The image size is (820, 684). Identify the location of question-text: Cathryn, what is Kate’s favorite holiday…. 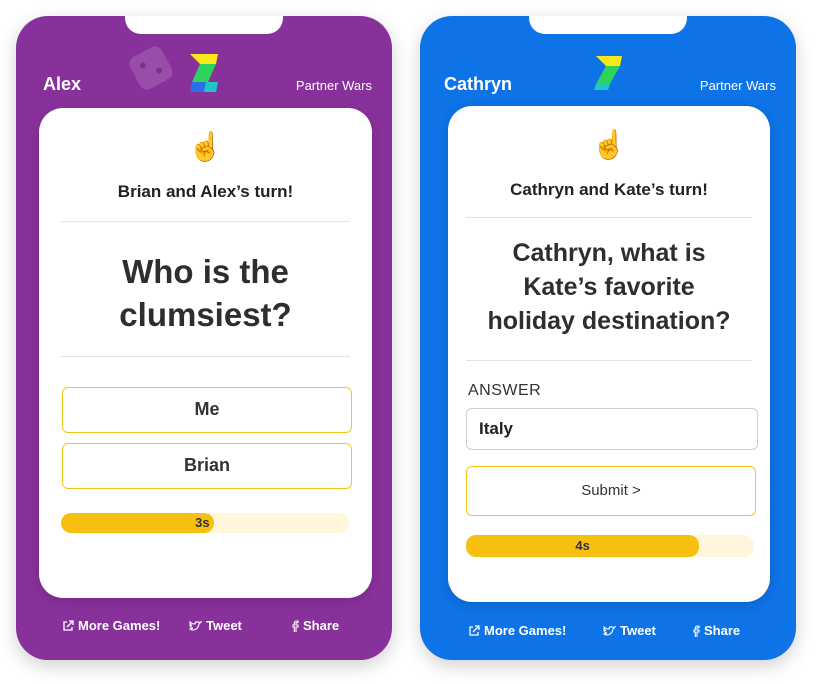
(609, 287).